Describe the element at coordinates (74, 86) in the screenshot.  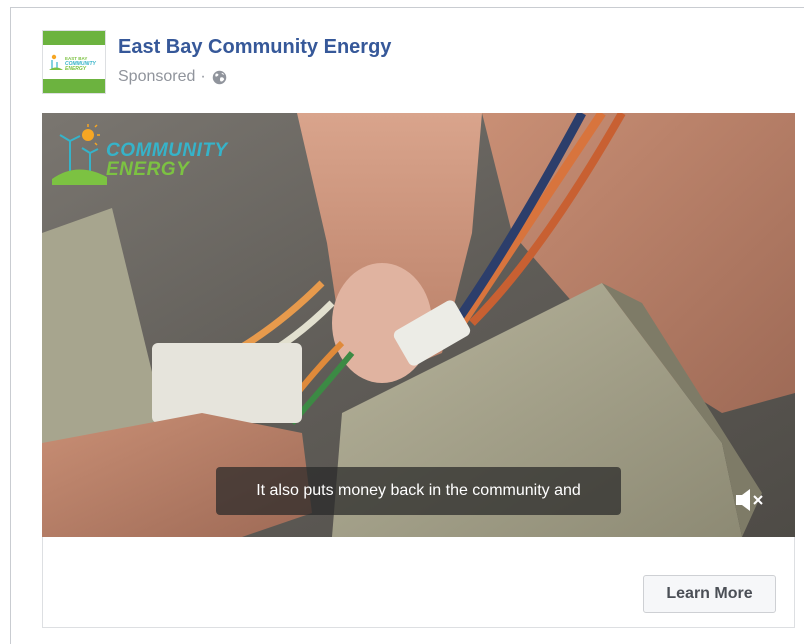
I see `avatar-stripe-bottom` at that location.